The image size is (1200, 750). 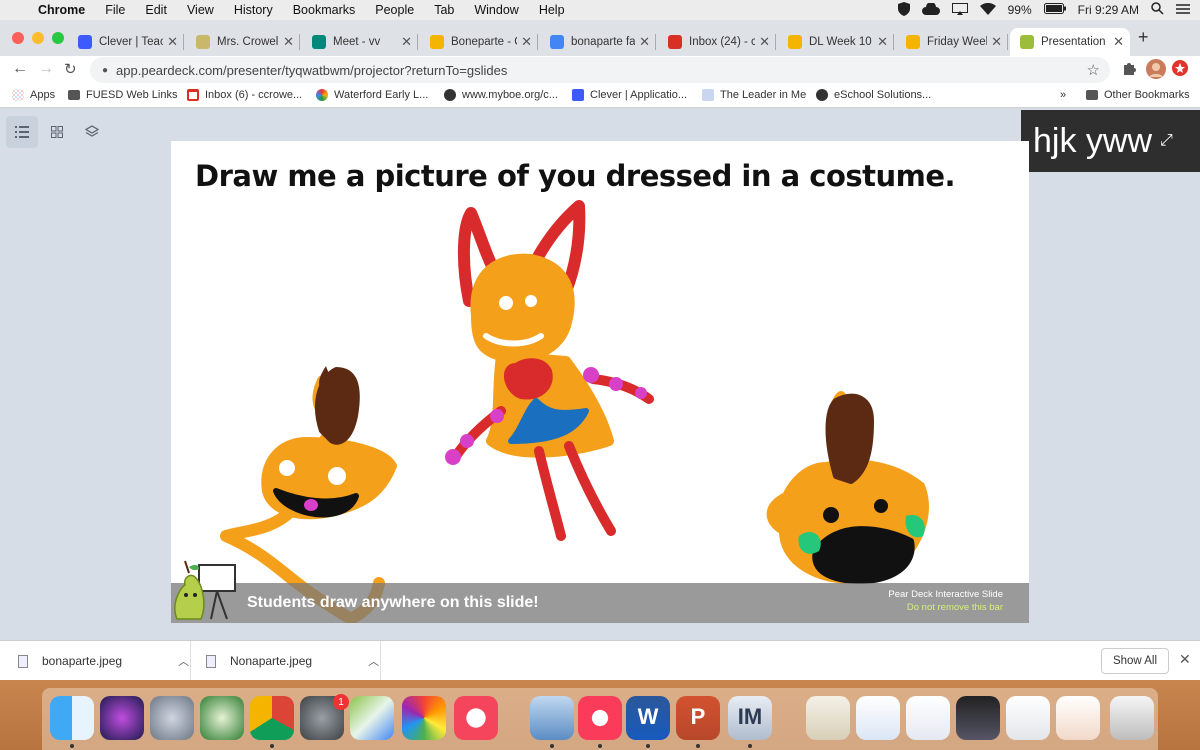 I want to click on siri-icon, so click(x=122, y=718).